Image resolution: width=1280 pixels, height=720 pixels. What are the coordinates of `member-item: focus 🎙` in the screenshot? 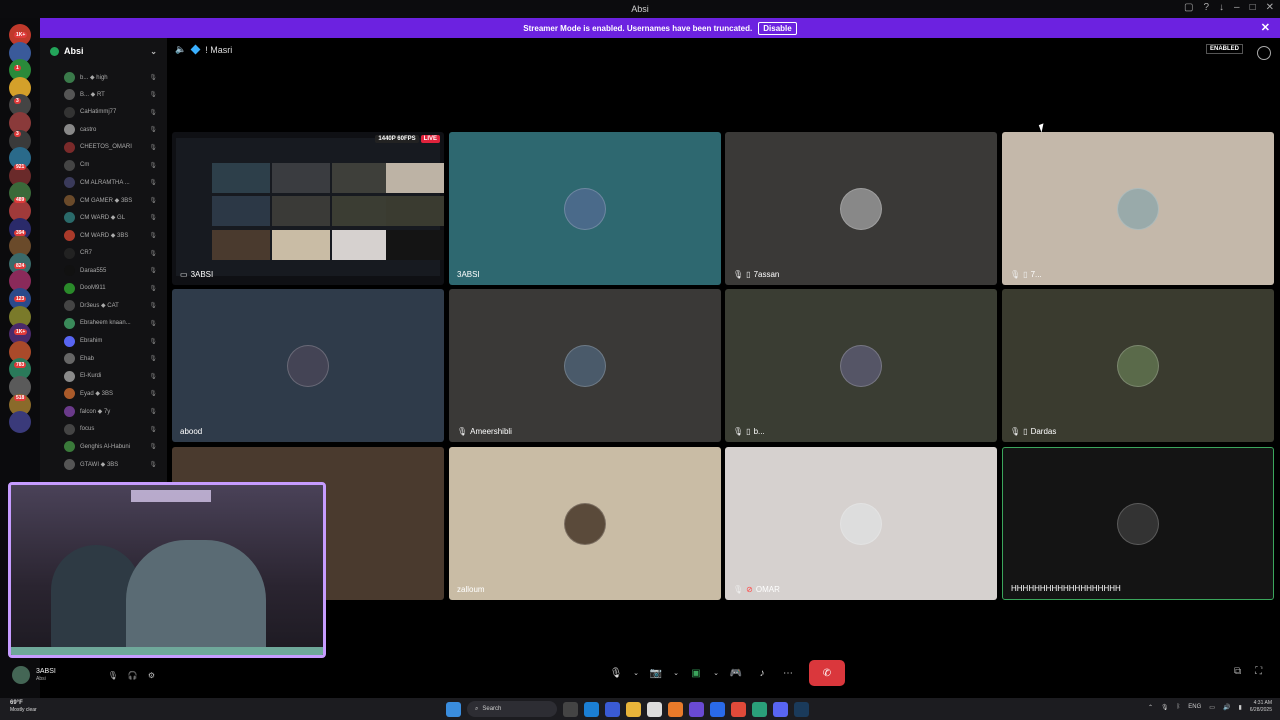 It's located at (103, 429).